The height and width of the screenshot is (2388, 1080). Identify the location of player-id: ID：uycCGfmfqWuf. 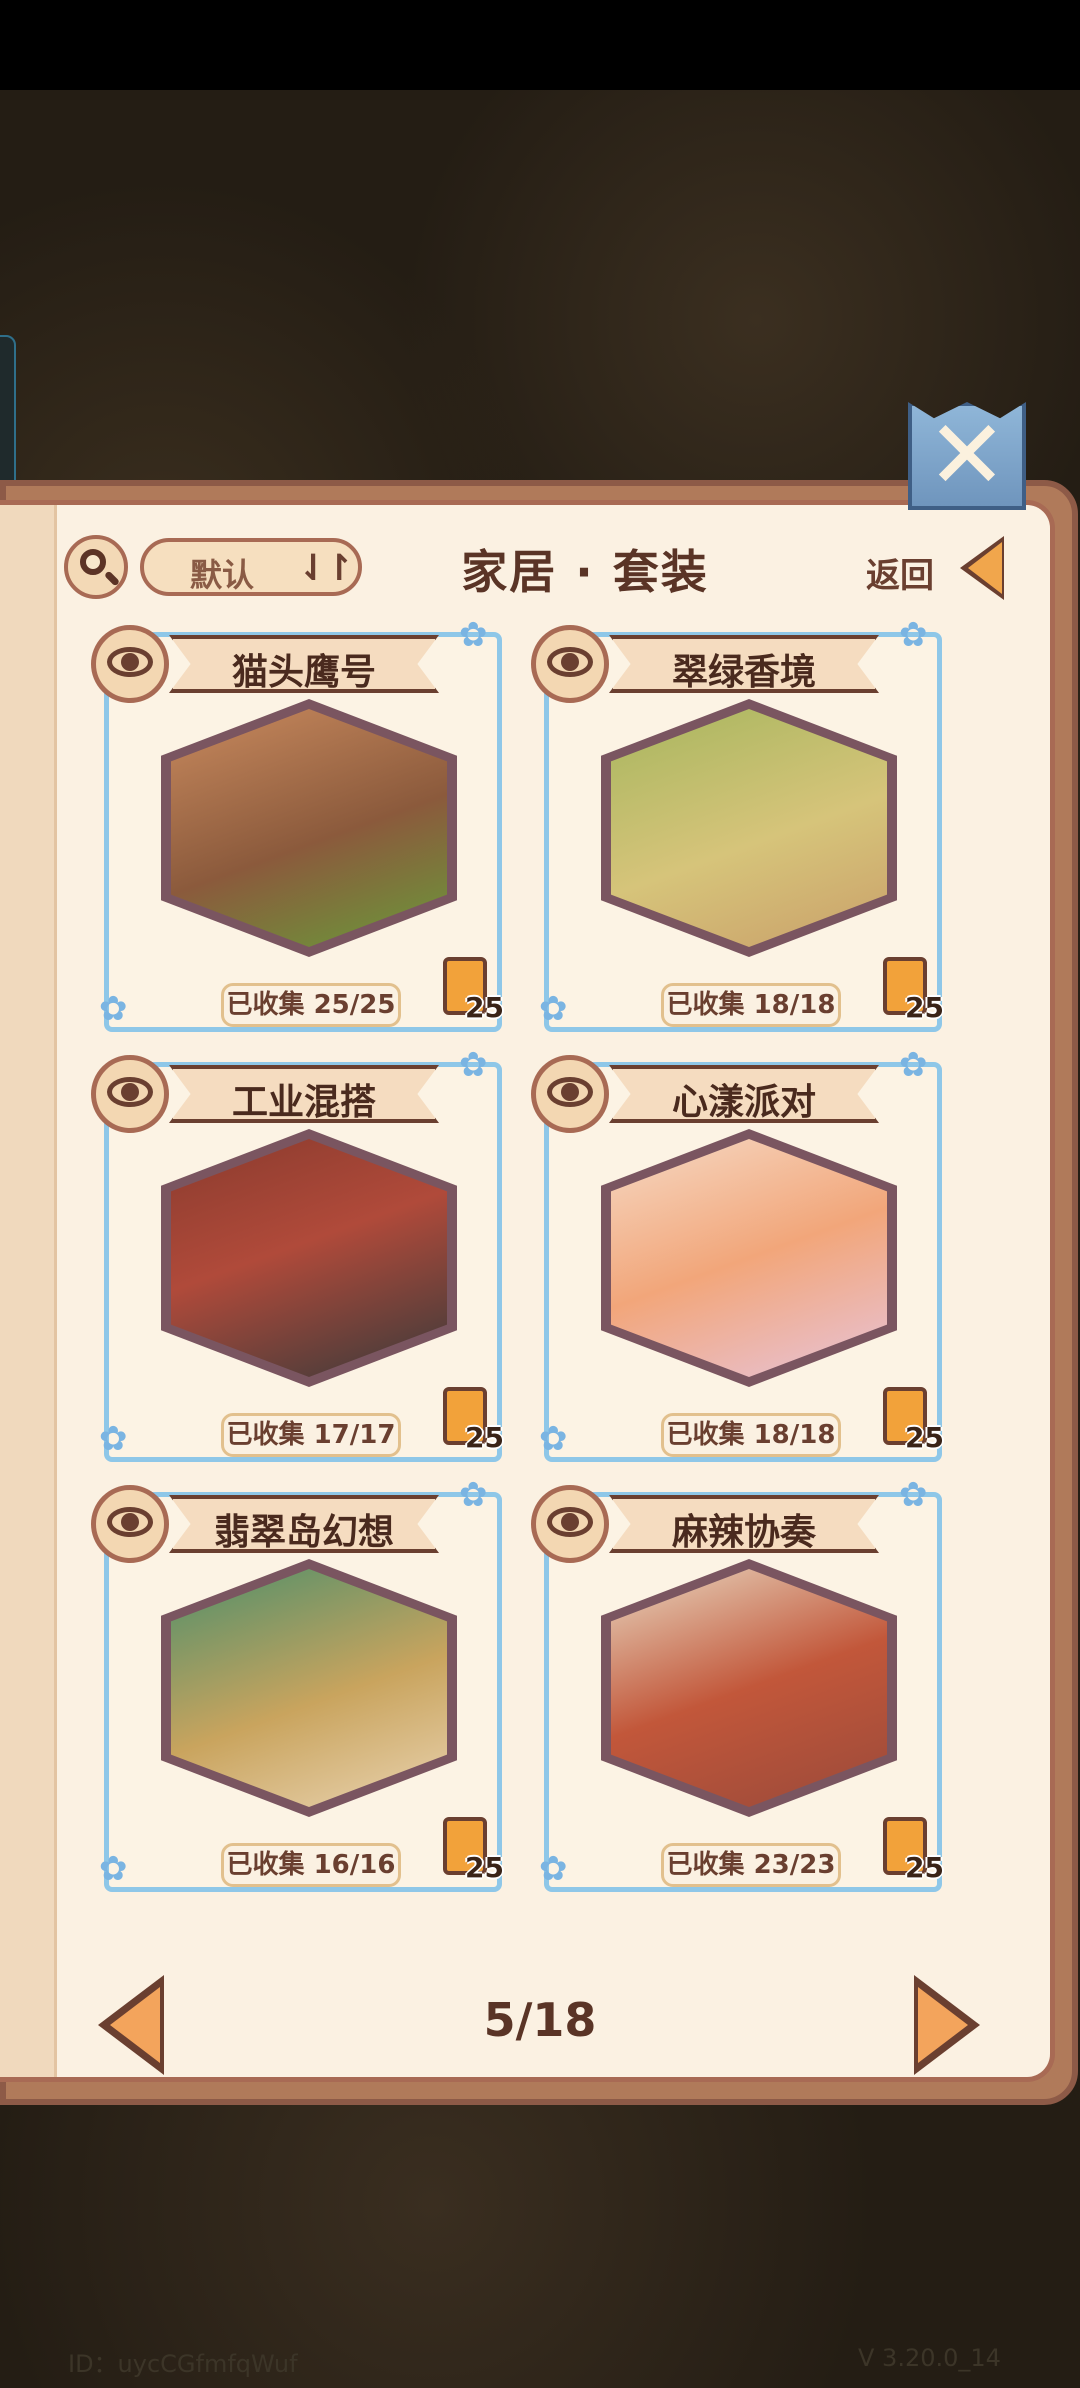
(183, 2364).